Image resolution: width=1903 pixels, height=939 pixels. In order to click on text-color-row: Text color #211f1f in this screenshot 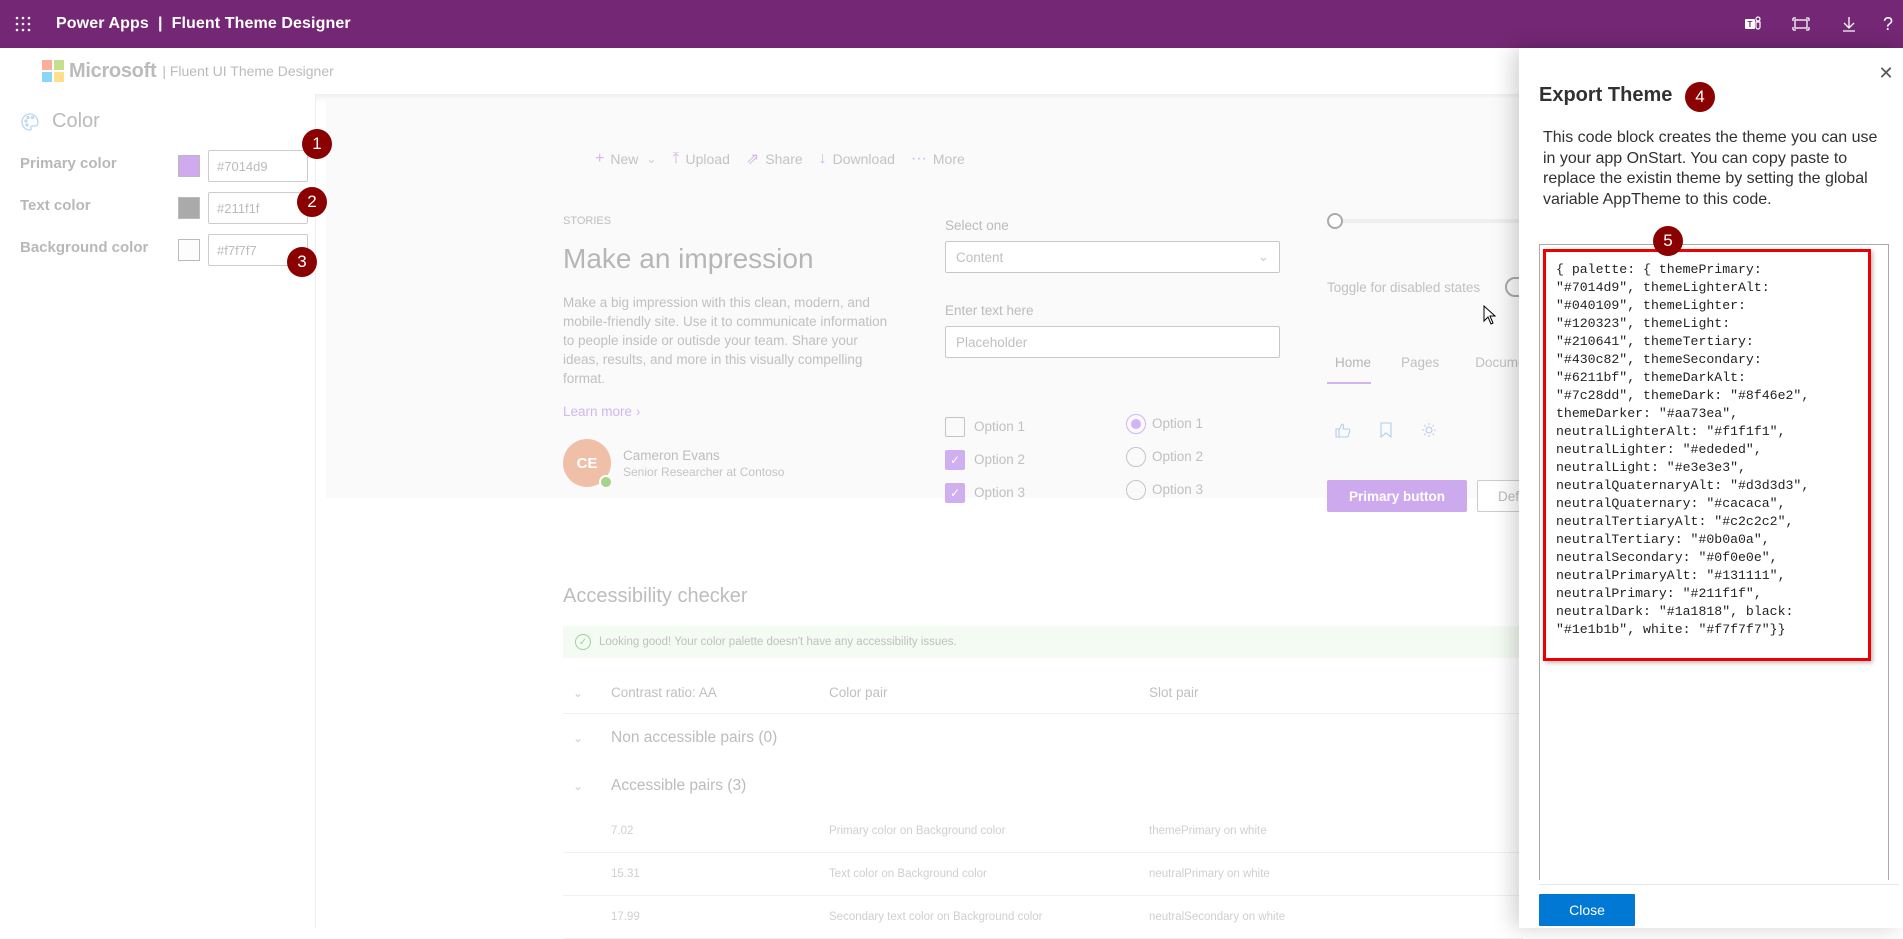, I will do `click(164, 205)`.